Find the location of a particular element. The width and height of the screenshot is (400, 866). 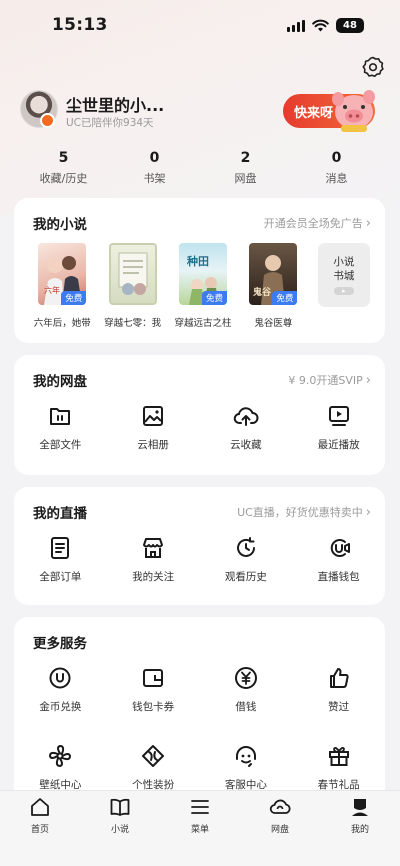

stat-label: 网盘 is located at coordinates (245, 178).